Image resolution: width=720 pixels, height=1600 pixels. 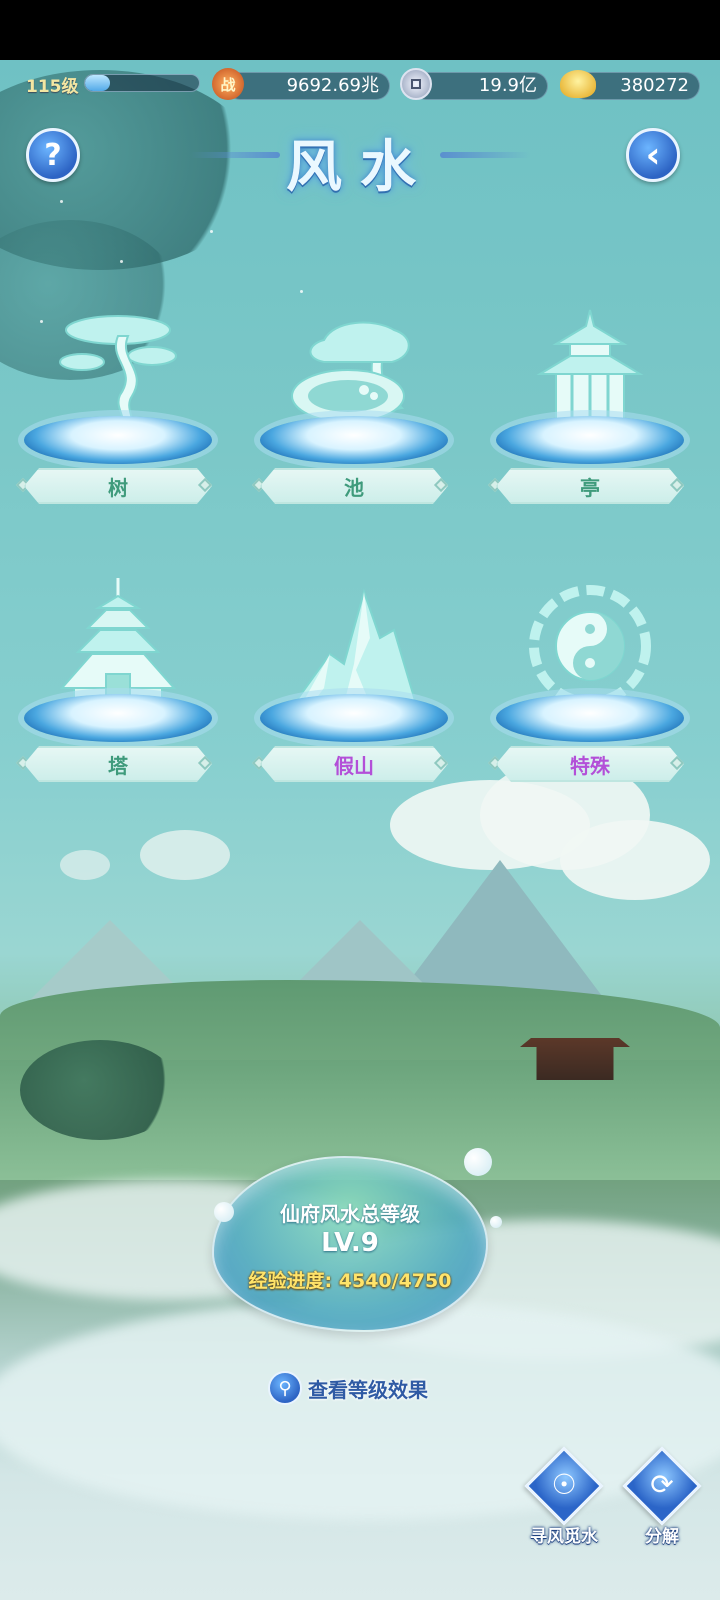 I want to click on level-value: LV.9, so click(x=350, y=1243).